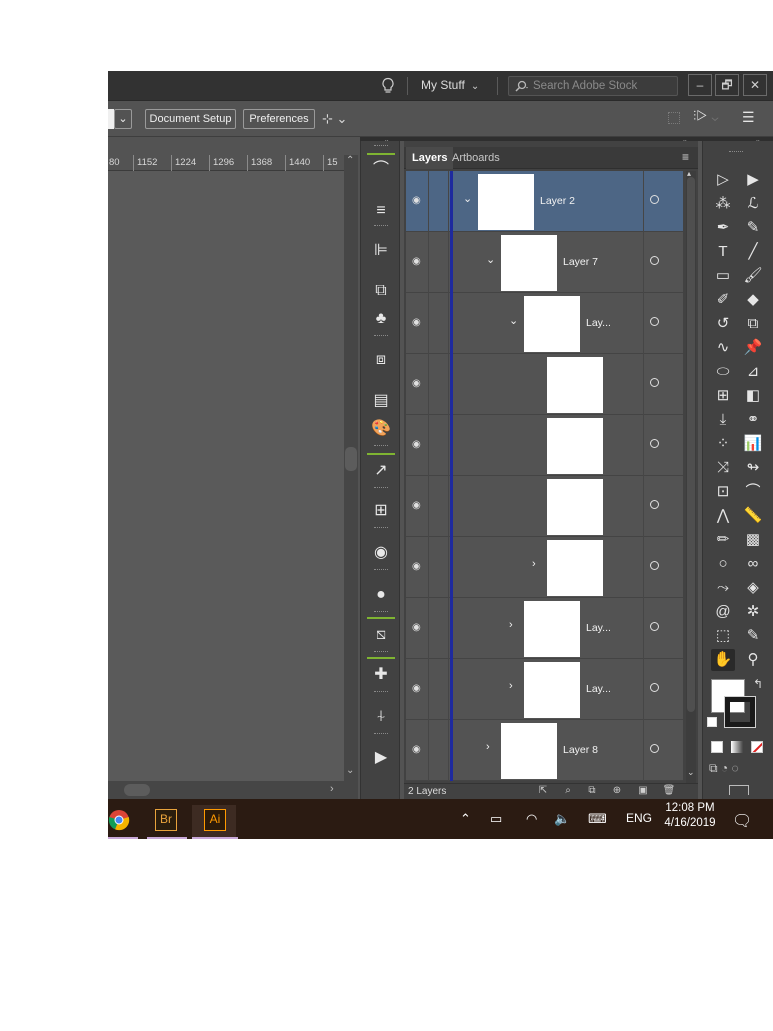 The image size is (773, 1031). I want to click on blend-tool-icon: ⚭, so click(753, 420).